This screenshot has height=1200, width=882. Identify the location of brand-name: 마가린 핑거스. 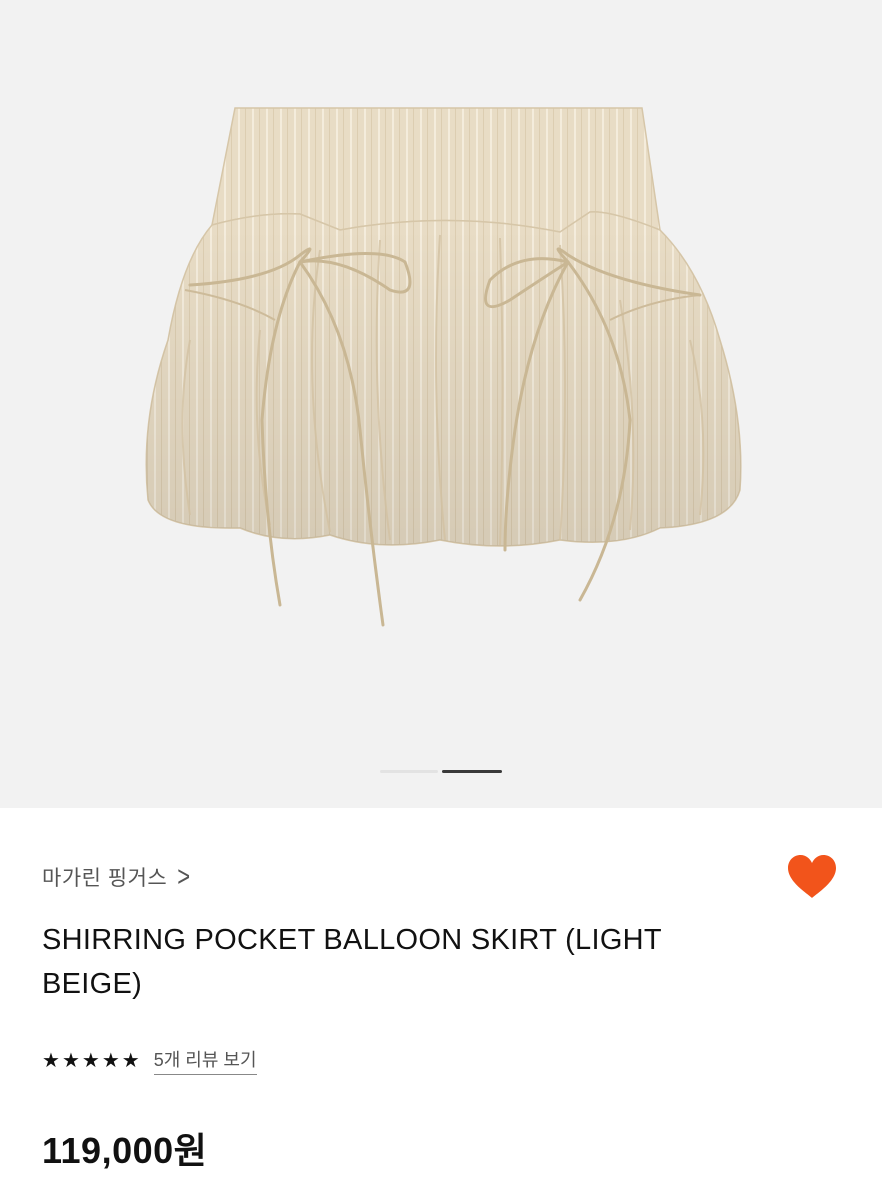
(105, 878).